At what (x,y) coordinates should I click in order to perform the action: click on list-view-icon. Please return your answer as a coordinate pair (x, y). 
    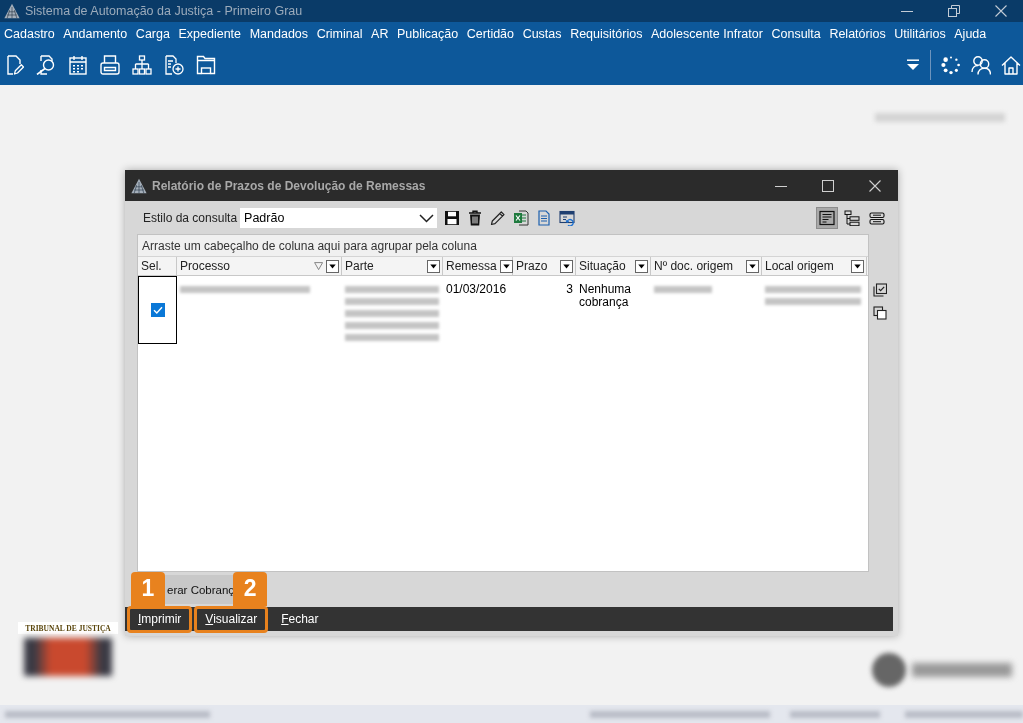
    Looking at the image, I should click on (877, 218).